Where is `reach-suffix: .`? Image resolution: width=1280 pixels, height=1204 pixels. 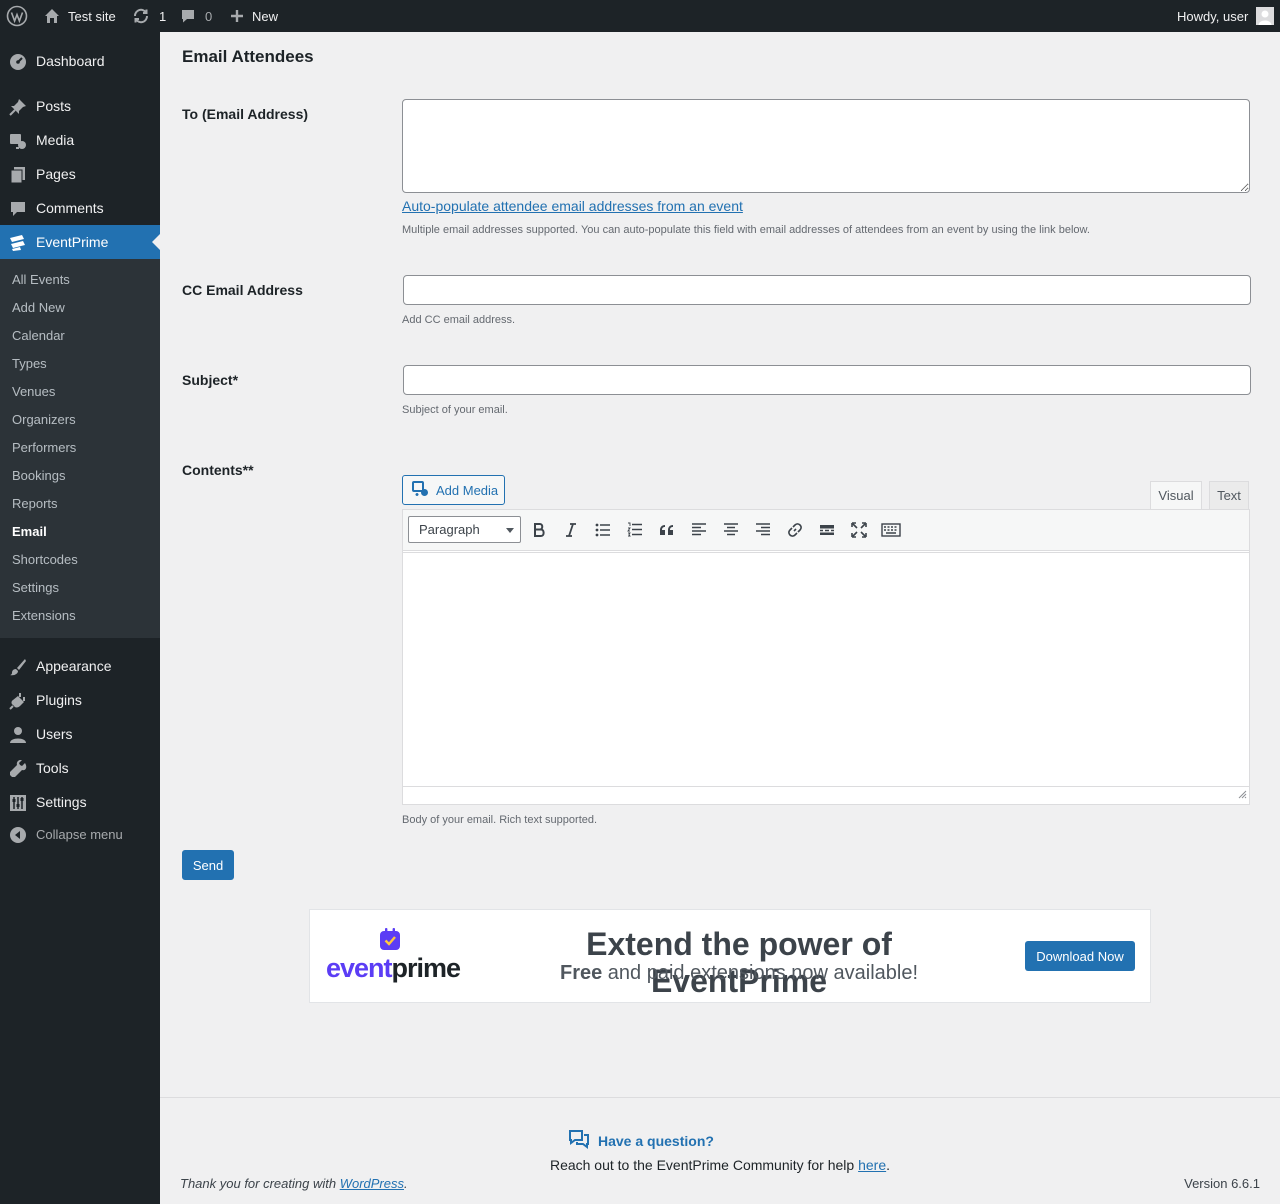
reach-suffix: . is located at coordinates (888, 1165).